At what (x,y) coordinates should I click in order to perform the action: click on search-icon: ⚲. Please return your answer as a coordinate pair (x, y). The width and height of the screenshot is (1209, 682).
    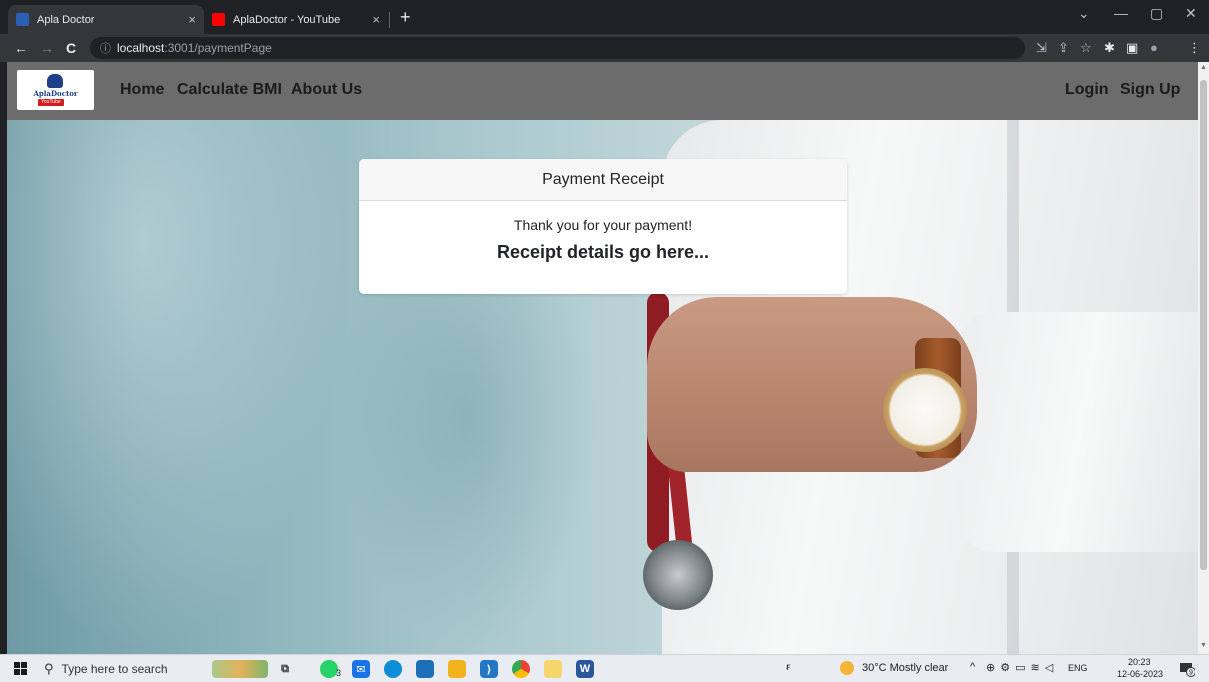
    Looking at the image, I should click on (49, 668).